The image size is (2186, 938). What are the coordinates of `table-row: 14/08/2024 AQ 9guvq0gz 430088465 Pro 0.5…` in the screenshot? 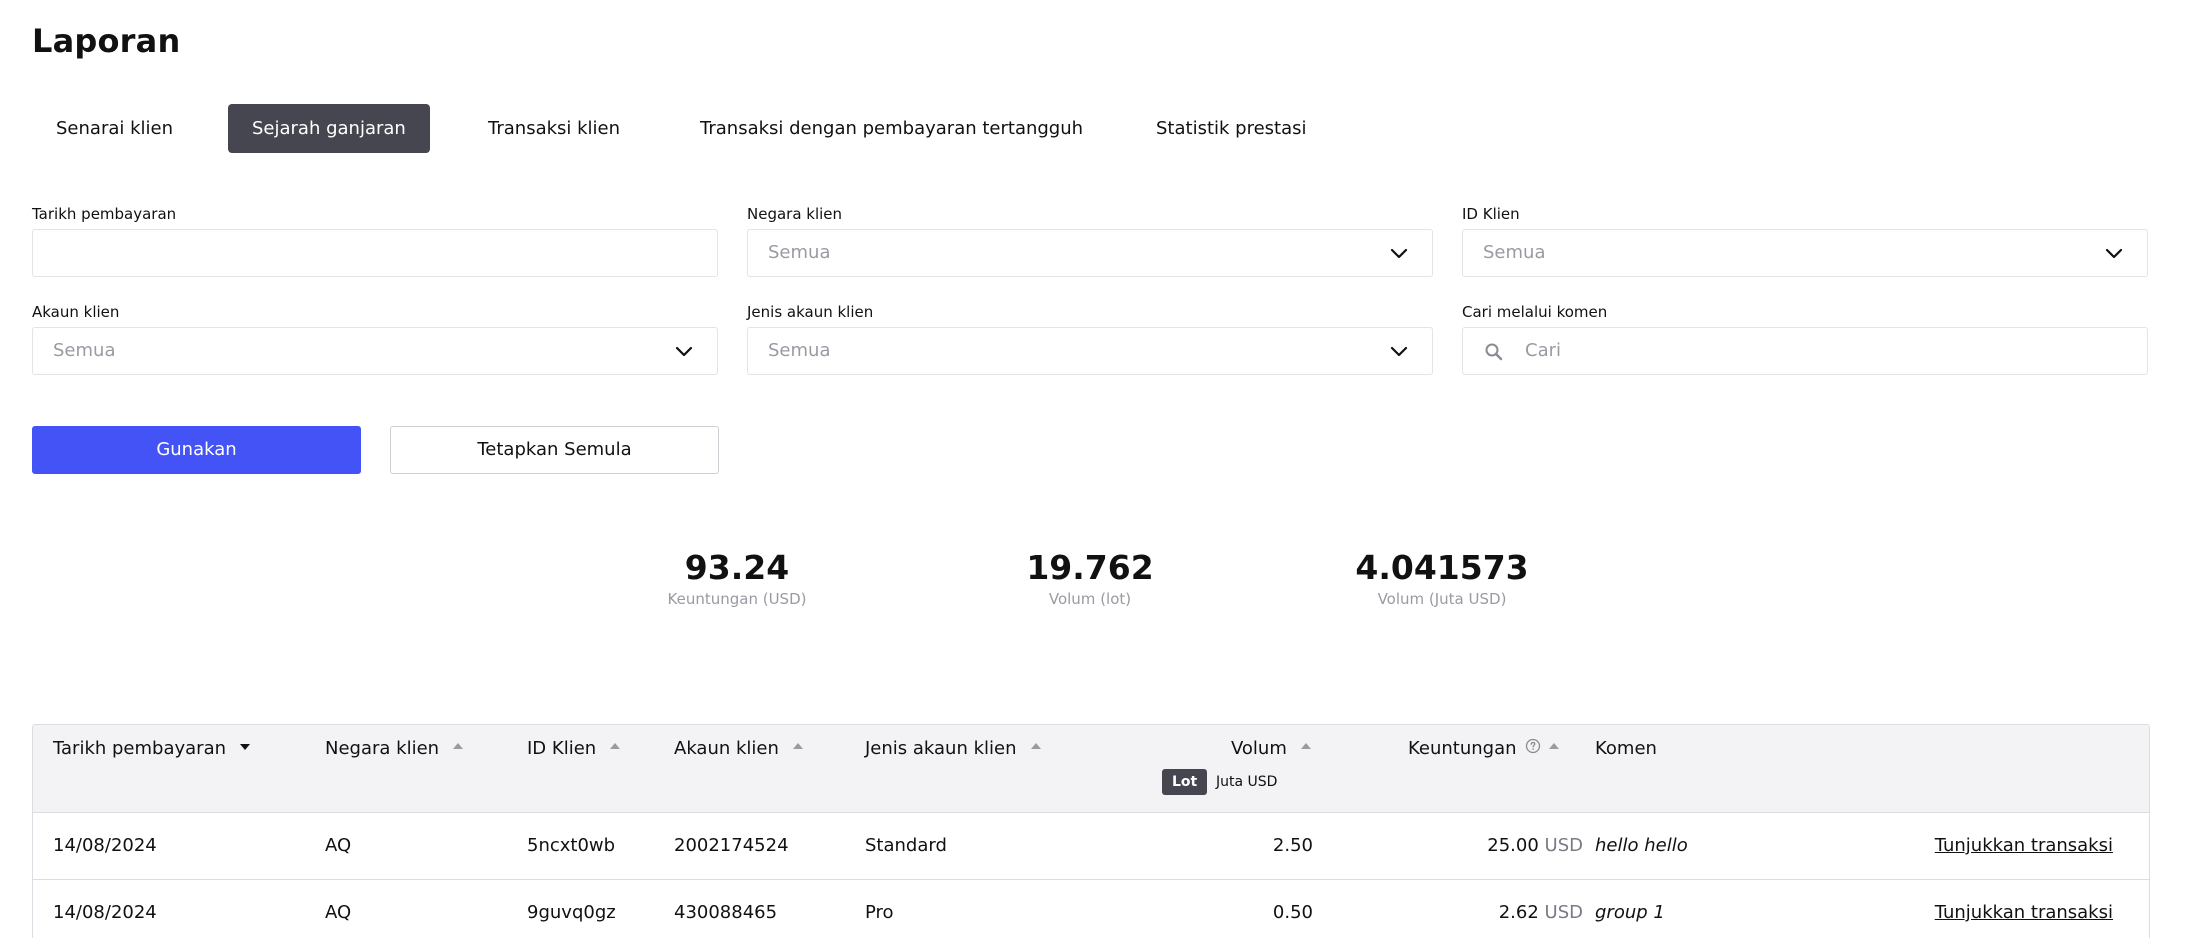 It's located at (1091, 909).